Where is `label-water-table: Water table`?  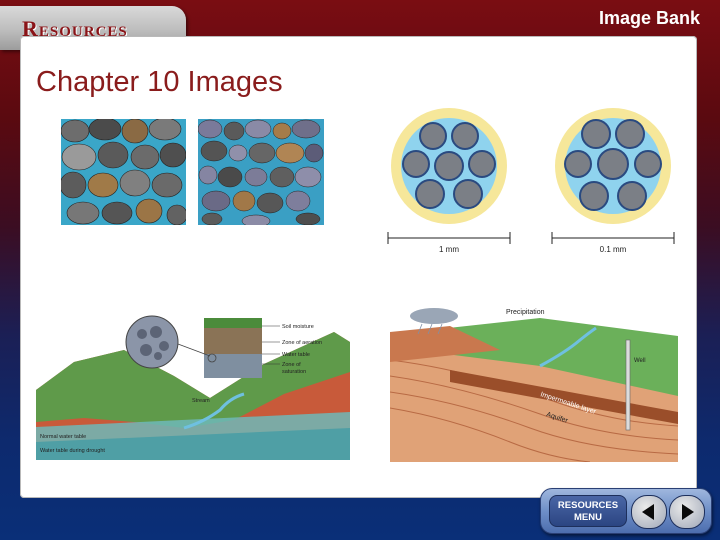 label-water-table: Water table is located at coordinates (296, 355).